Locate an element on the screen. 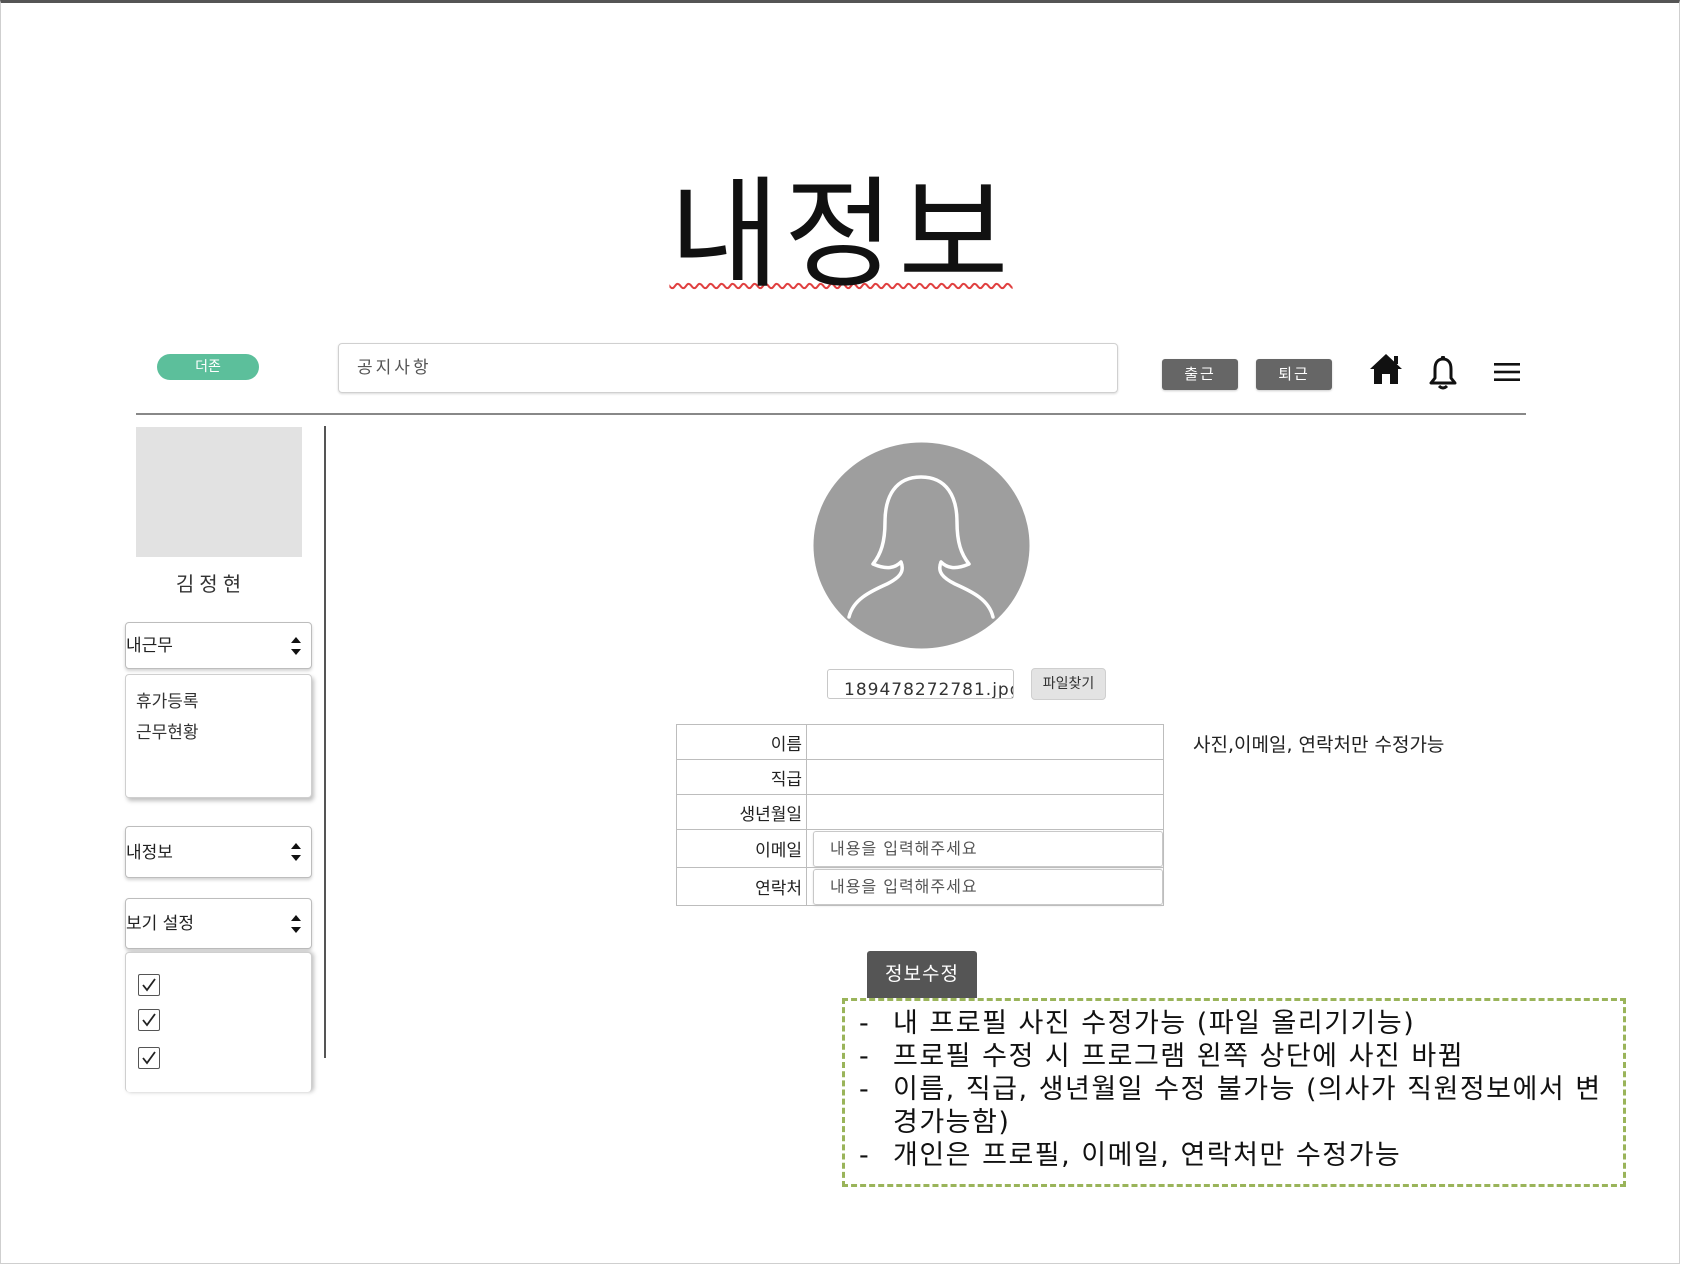 The height and width of the screenshot is (1266, 1682). phone-field: 내용을 입력해주세요 is located at coordinates (988, 886).